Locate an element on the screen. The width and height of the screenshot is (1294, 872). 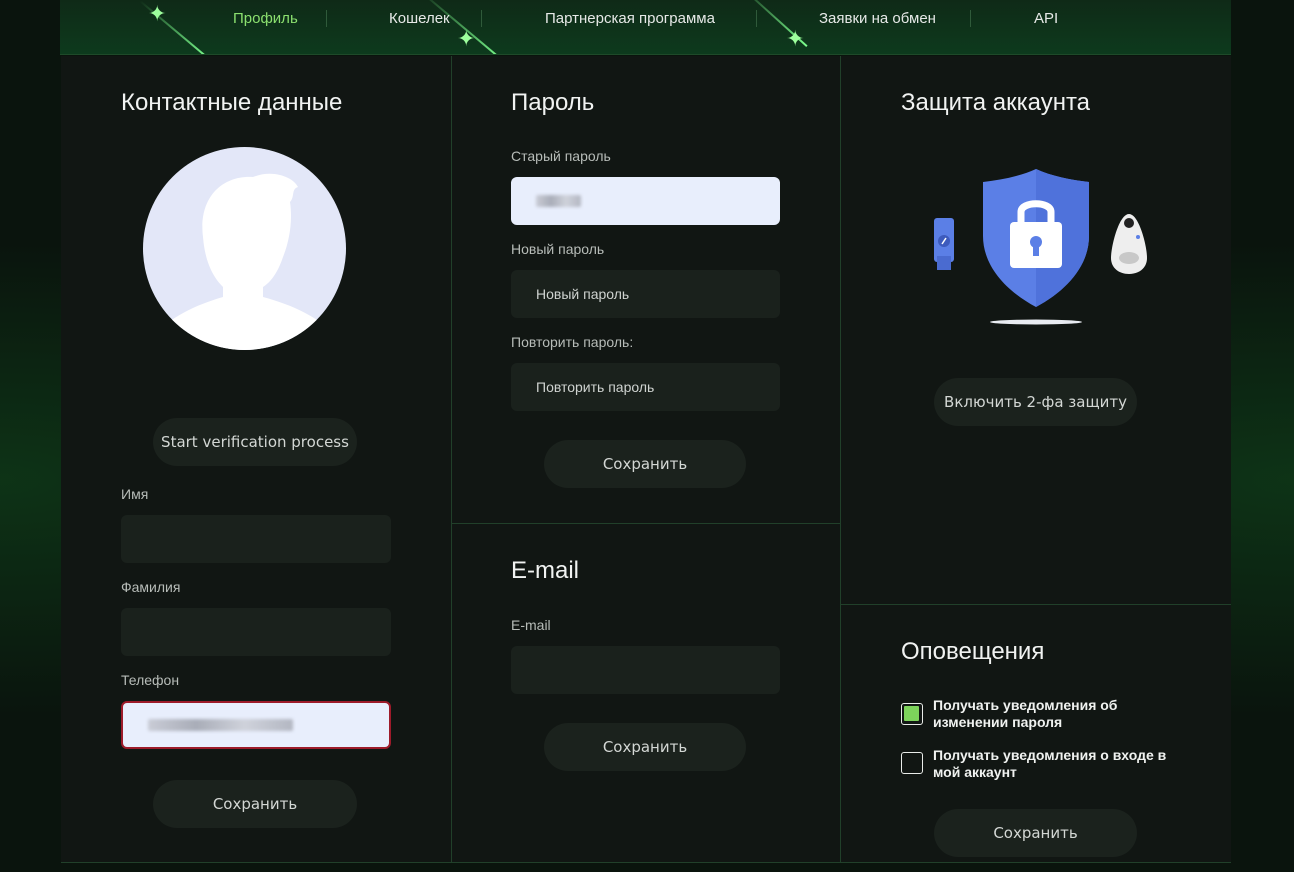
new-password-input: Новый пароль is located at coordinates (645, 294).